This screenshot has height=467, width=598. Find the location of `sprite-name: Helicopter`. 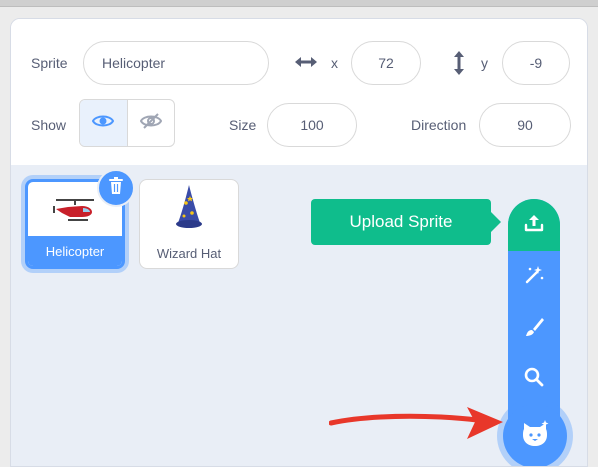

sprite-name: Helicopter is located at coordinates (75, 251).